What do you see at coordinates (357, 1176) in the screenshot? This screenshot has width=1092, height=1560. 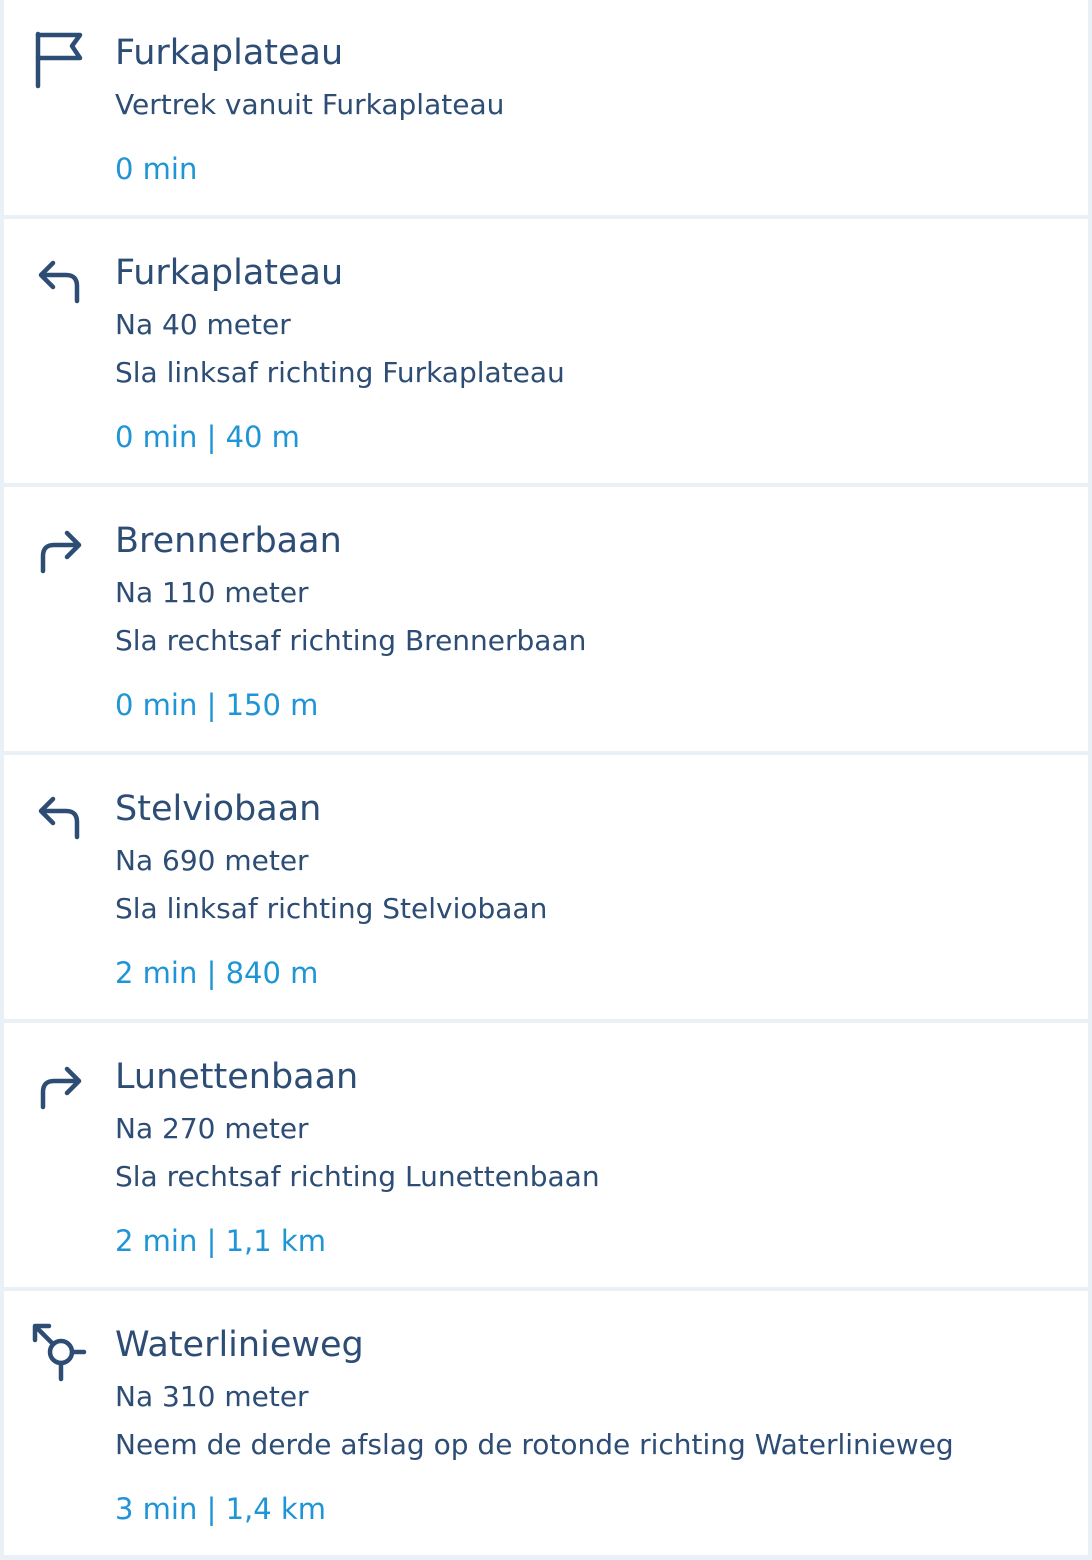 I see `step-instruction: Sla rechtsaf richting Lunettenbaan` at bounding box center [357, 1176].